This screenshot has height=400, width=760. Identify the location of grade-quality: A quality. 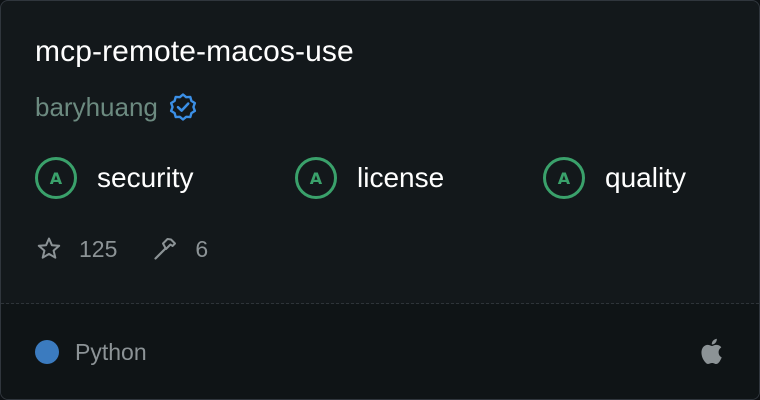
(614, 178).